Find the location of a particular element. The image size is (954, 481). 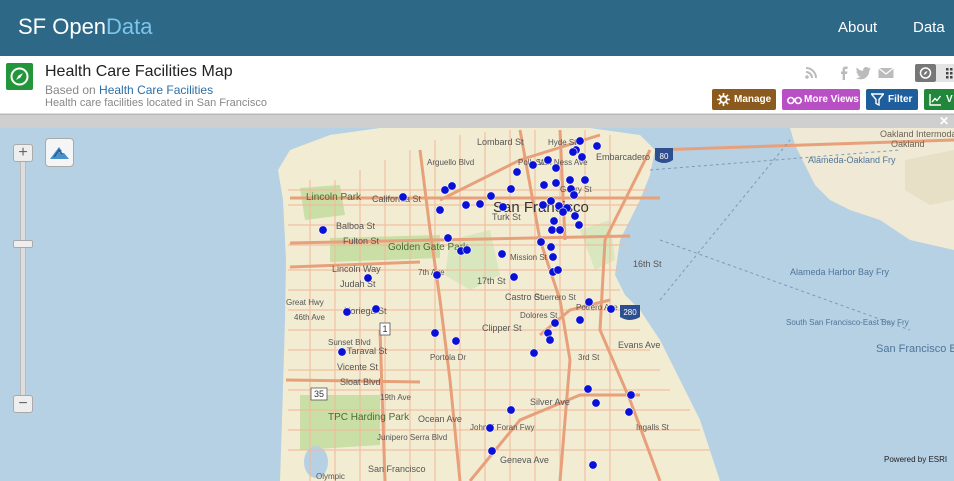

logo-accent: Data is located at coordinates (129, 26).